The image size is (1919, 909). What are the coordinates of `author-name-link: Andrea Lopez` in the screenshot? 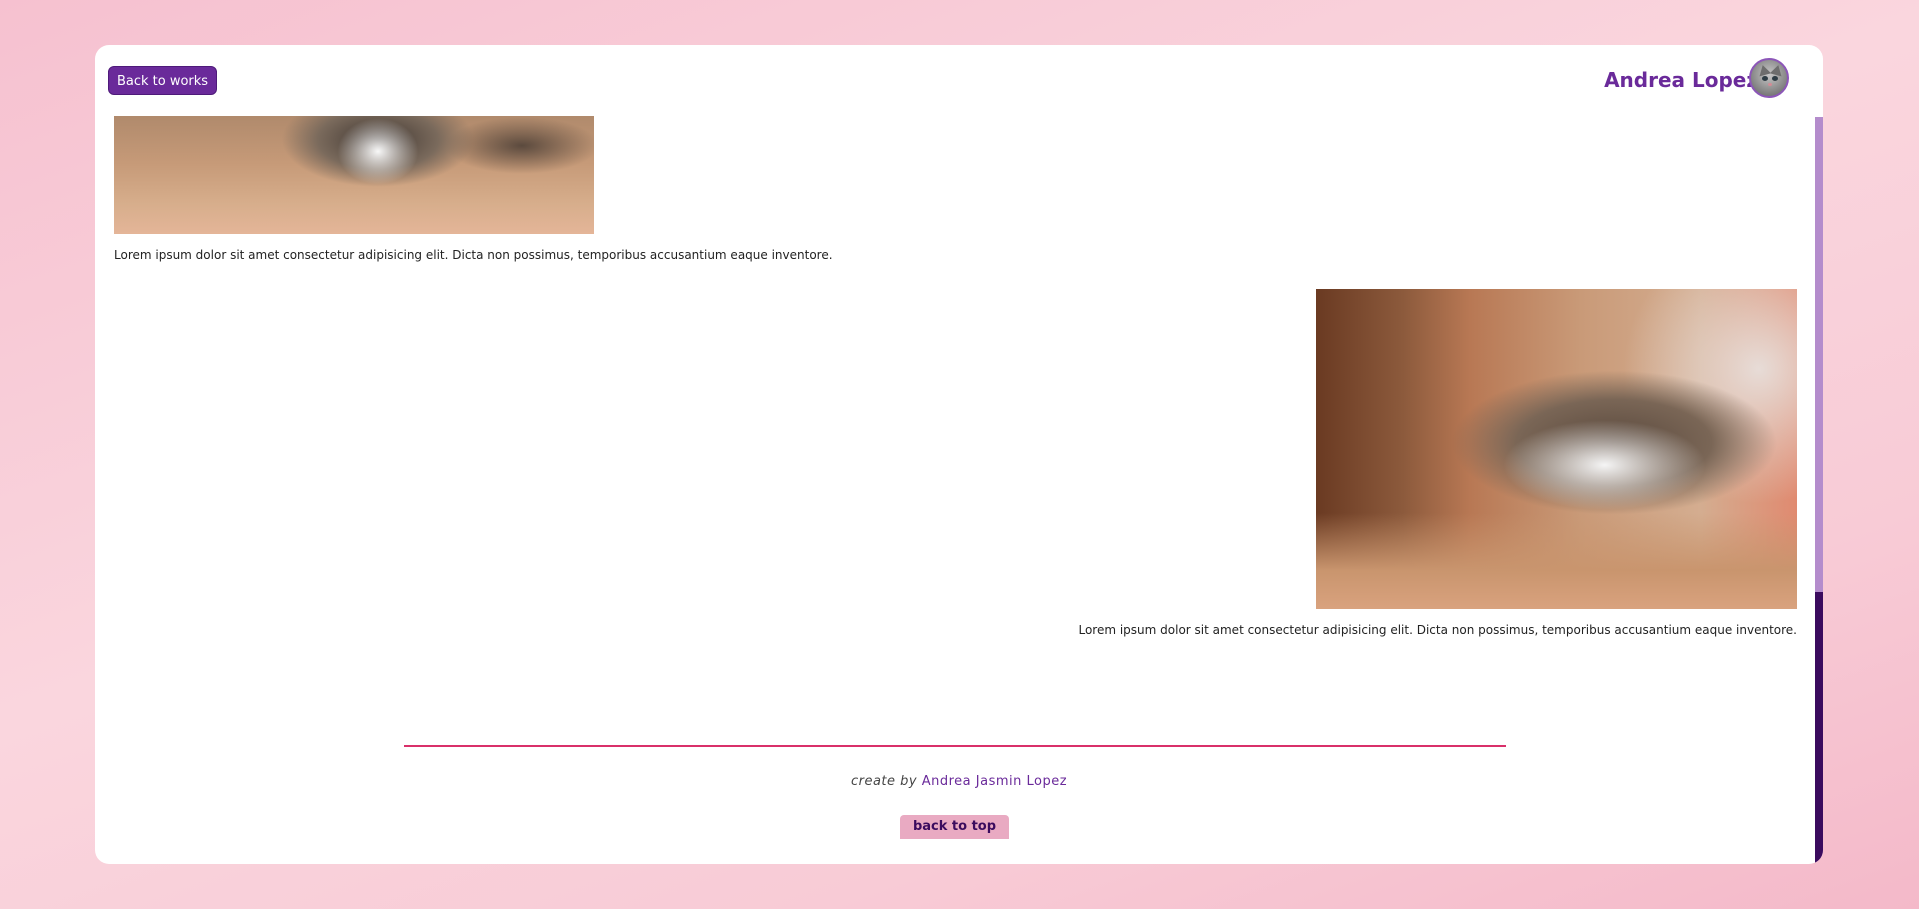 It's located at (1681, 80).